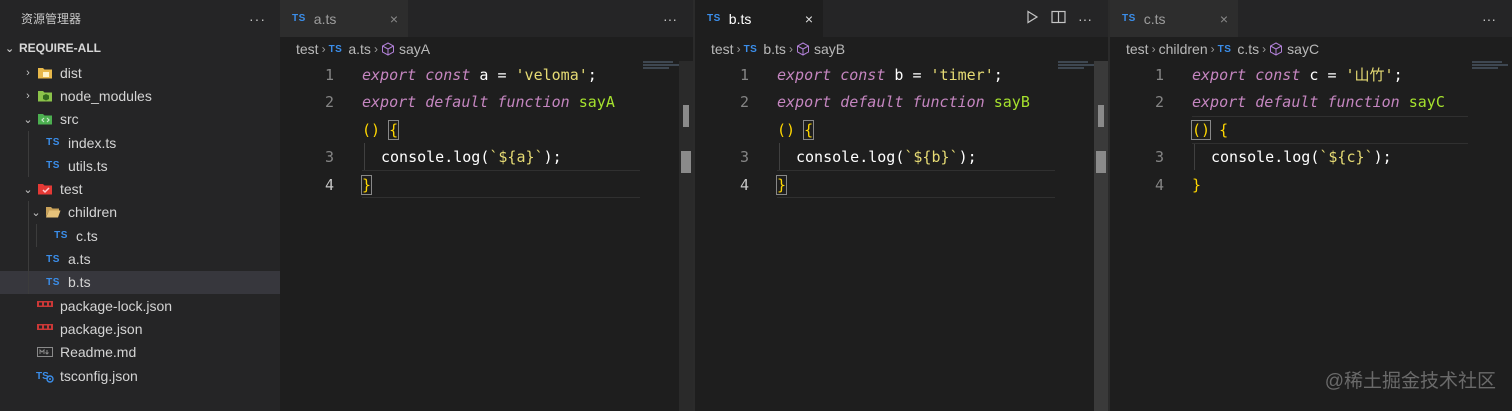  Describe the element at coordinates (45, 352) in the screenshot. I see `markdown-file-icon` at that location.